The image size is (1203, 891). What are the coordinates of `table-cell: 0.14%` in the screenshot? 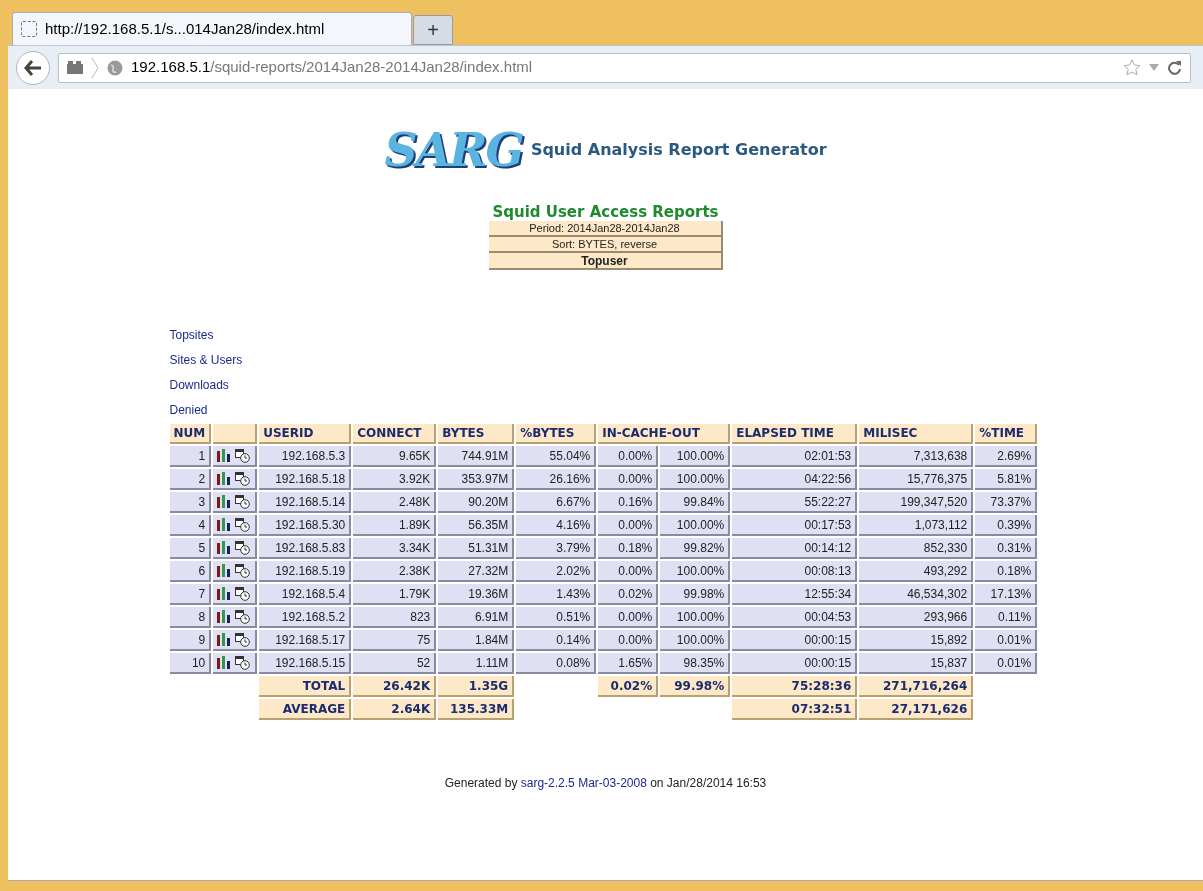 It's located at (556, 640).